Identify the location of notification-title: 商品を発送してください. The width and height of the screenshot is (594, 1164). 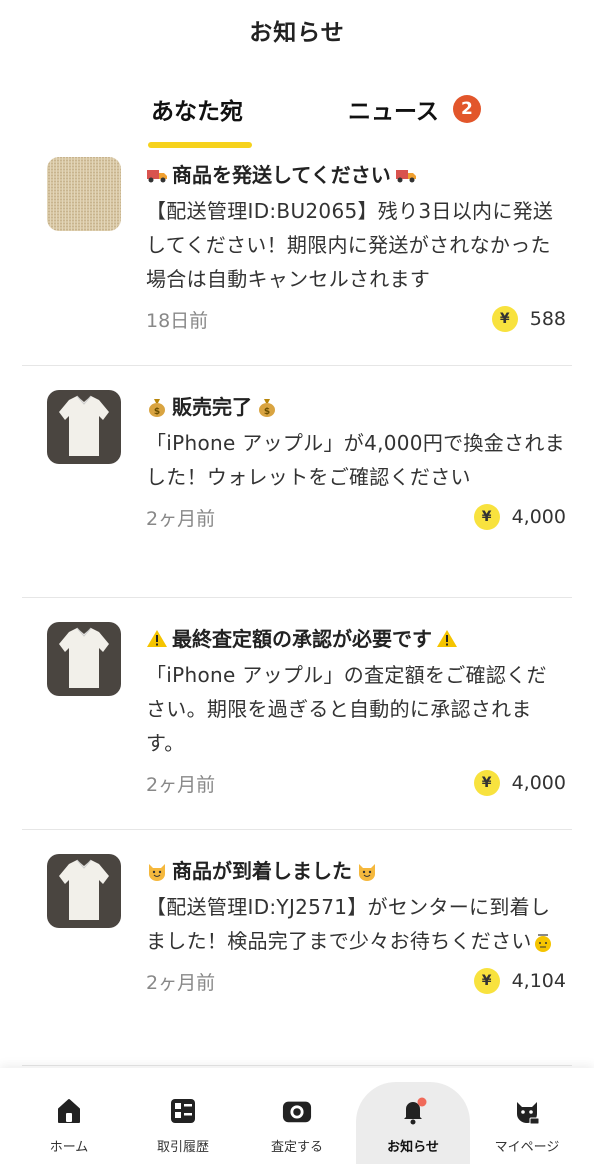
(356, 175).